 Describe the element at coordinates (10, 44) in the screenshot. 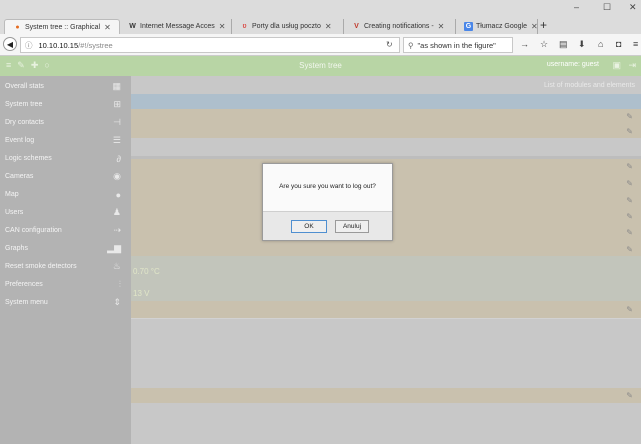

I see `back-arrow-icon: ◀` at that location.